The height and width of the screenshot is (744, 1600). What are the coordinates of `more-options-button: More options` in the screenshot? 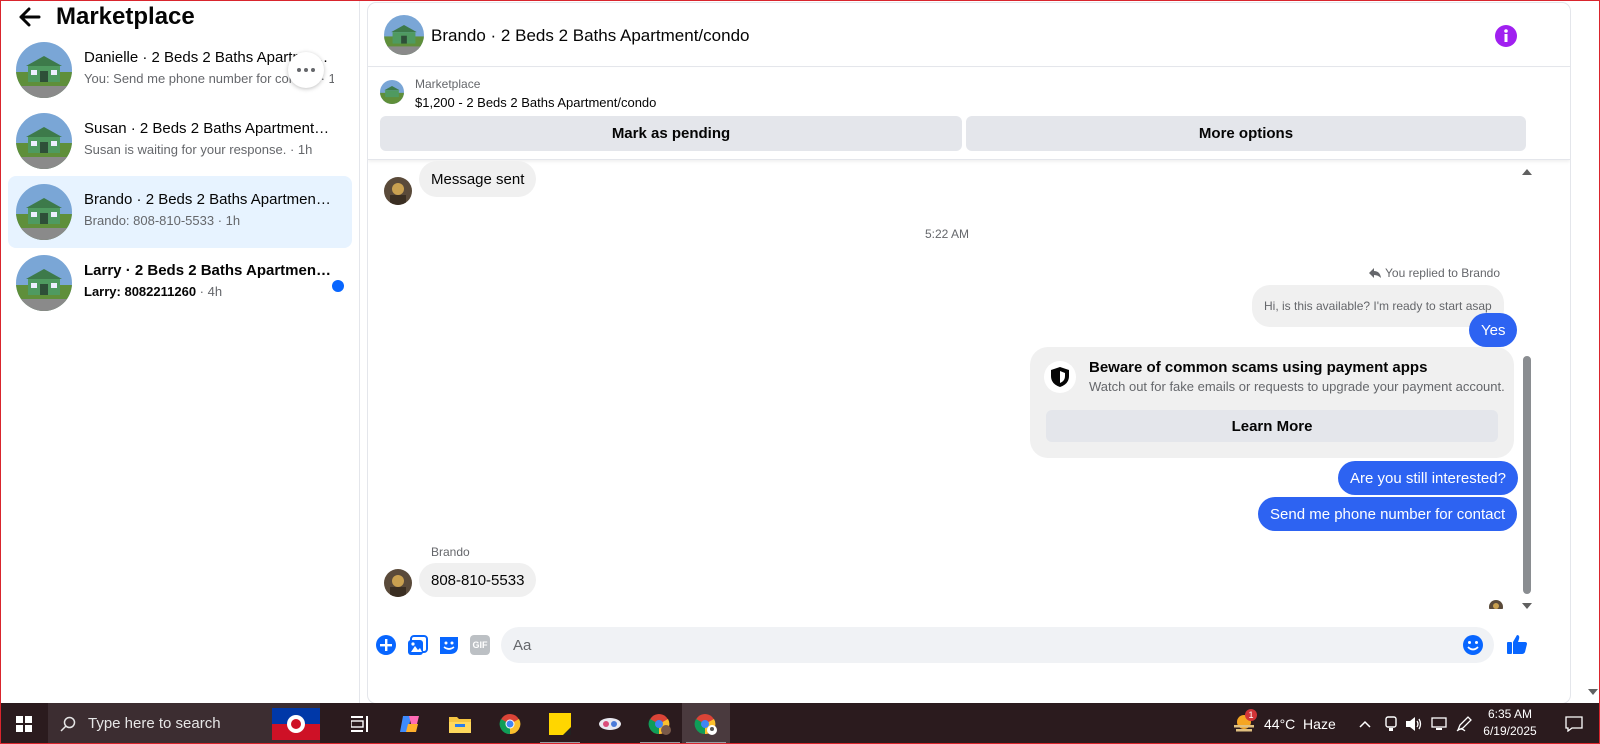 It's located at (1246, 133).